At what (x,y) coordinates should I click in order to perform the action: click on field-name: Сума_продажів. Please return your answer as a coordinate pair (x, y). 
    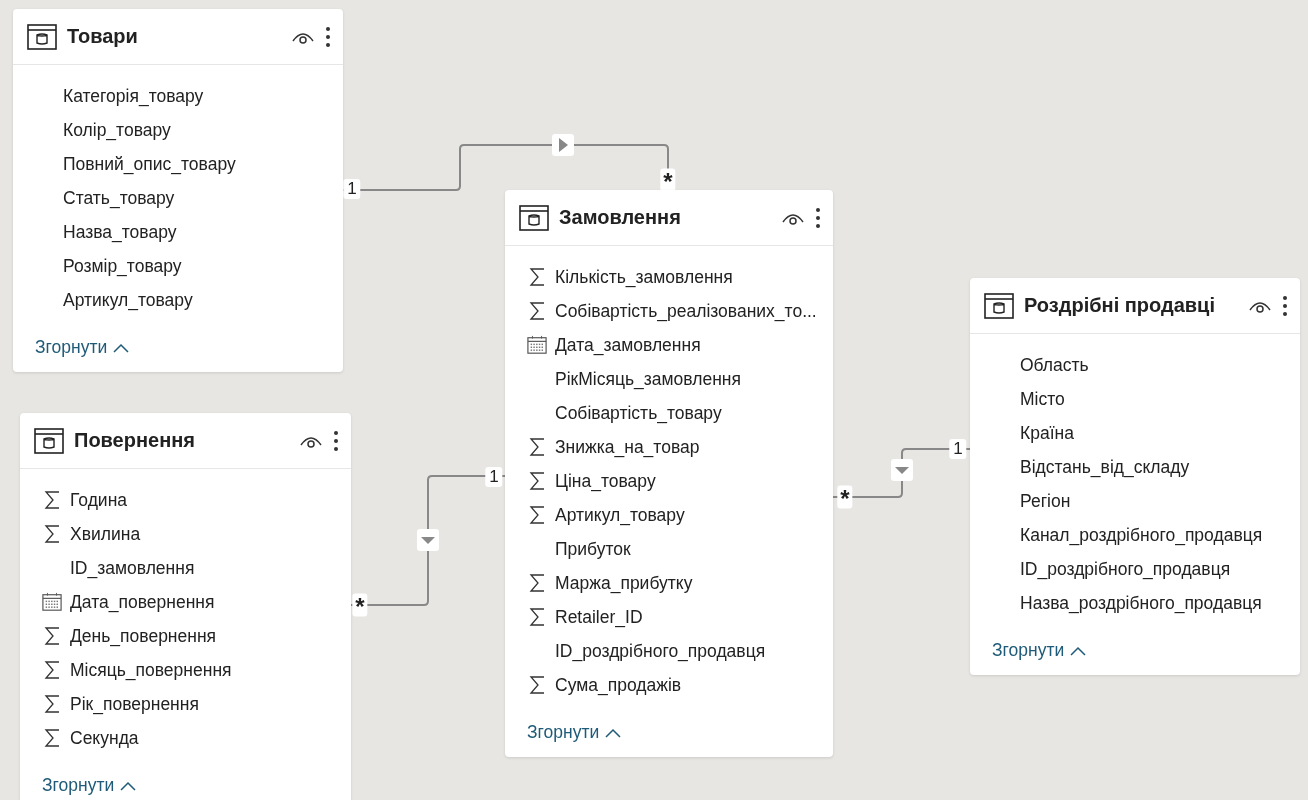
    Looking at the image, I should click on (618, 685).